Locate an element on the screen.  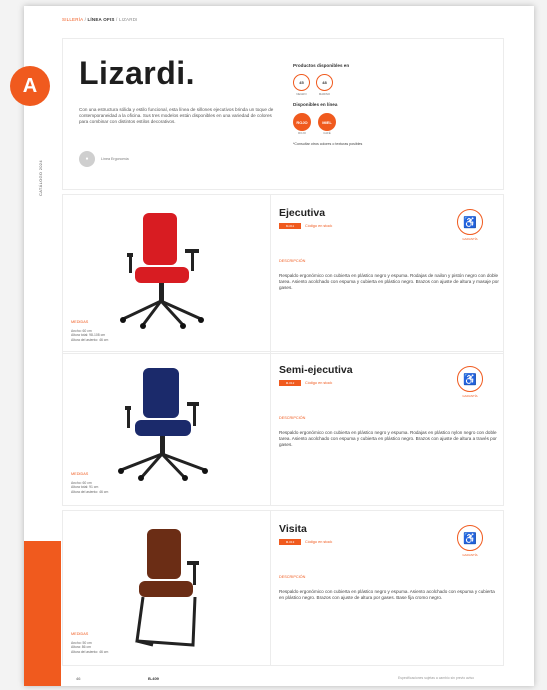
ergonomics-logo: ● Línea Ergonomía is located at coordinates (104, 159).